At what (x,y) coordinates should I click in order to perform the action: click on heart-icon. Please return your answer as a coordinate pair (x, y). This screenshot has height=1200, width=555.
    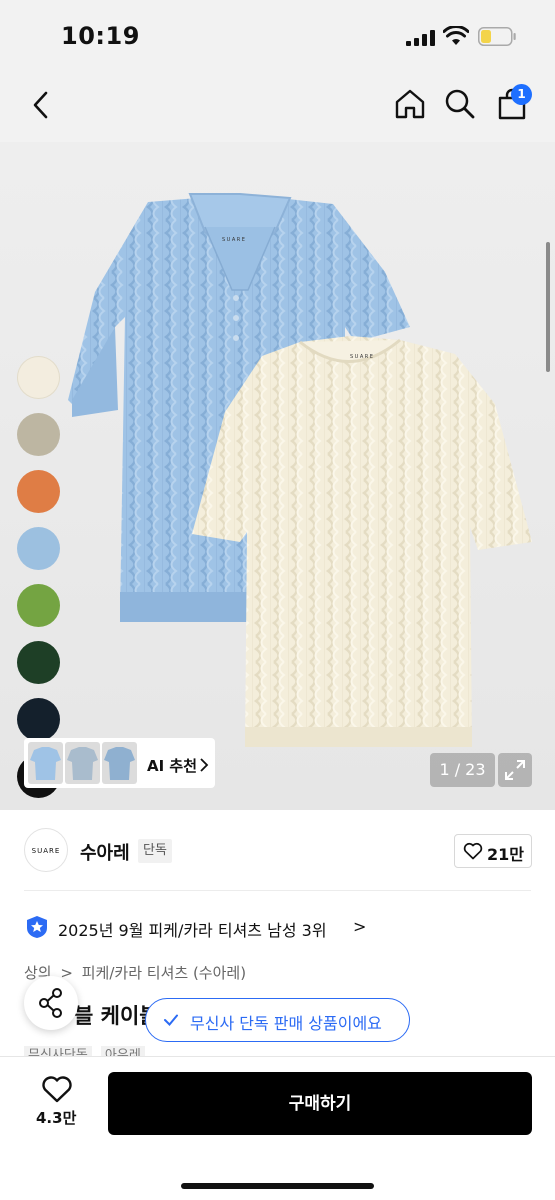
    Looking at the image, I should click on (473, 851).